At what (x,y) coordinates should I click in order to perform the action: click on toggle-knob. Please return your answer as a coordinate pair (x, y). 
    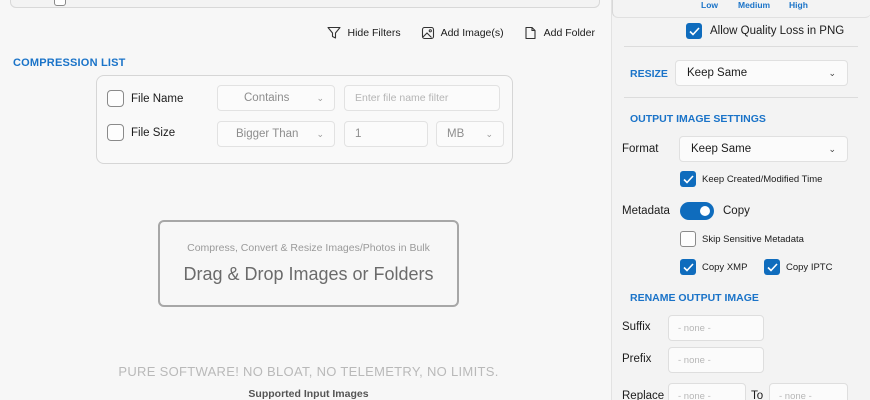
    Looking at the image, I should click on (705, 211).